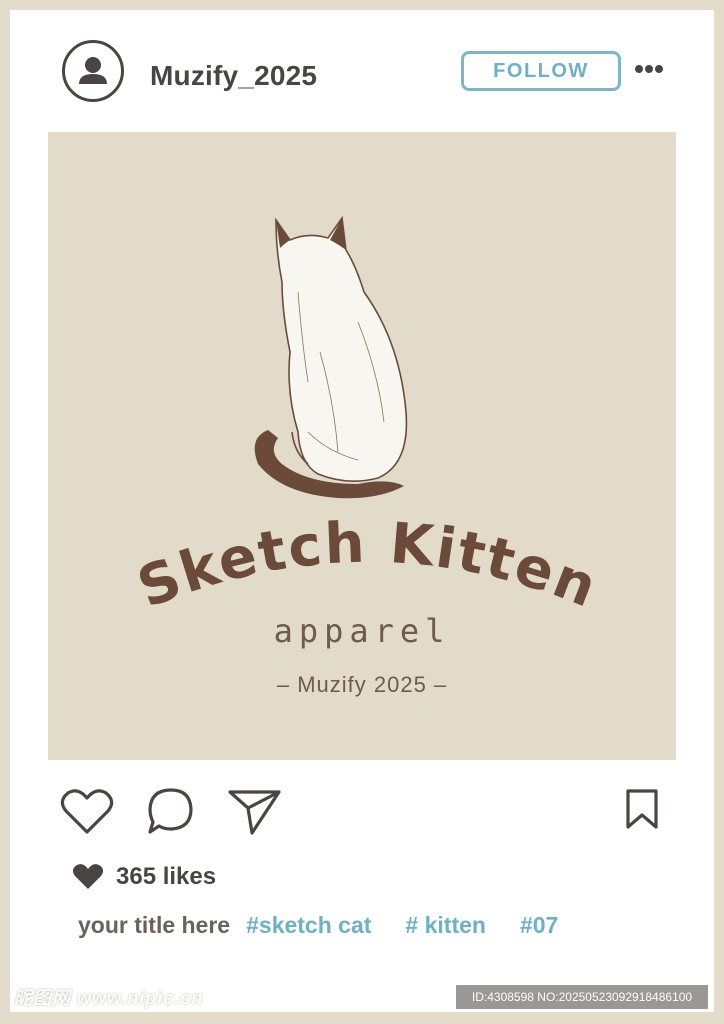  Describe the element at coordinates (539, 925) in the screenshot. I see `hashtag-07: #07` at that location.